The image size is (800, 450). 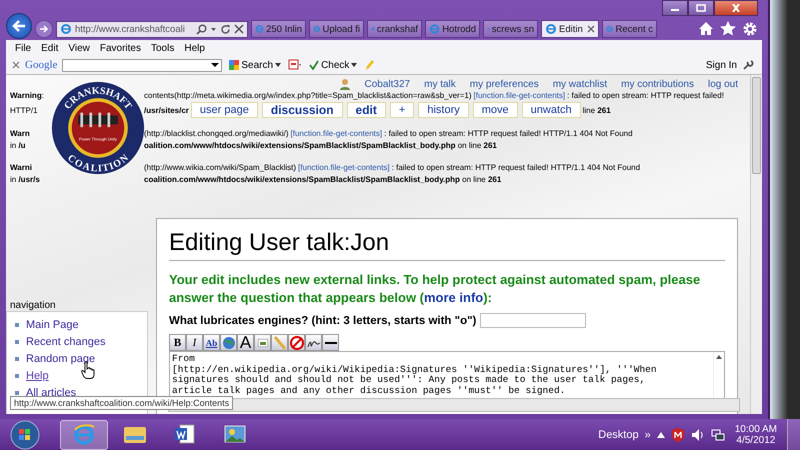 I want to click on wrench-icon, so click(x=749, y=65).